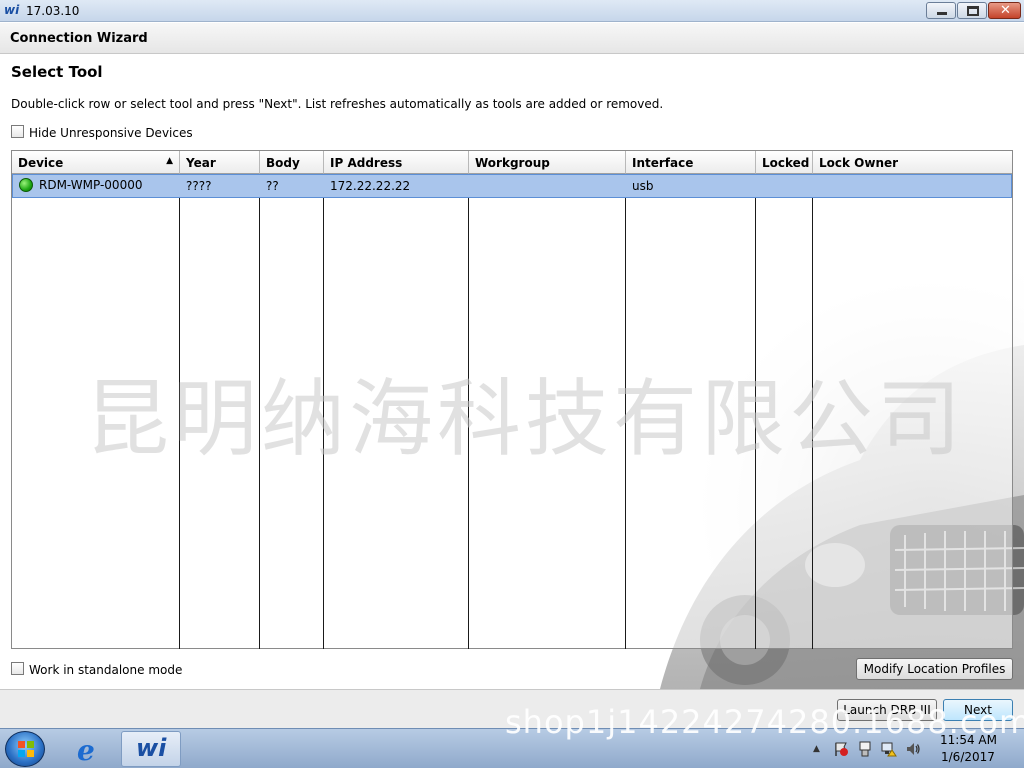 The image size is (1024, 768). I want to click on column-header-body: Body, so click(292, 162).